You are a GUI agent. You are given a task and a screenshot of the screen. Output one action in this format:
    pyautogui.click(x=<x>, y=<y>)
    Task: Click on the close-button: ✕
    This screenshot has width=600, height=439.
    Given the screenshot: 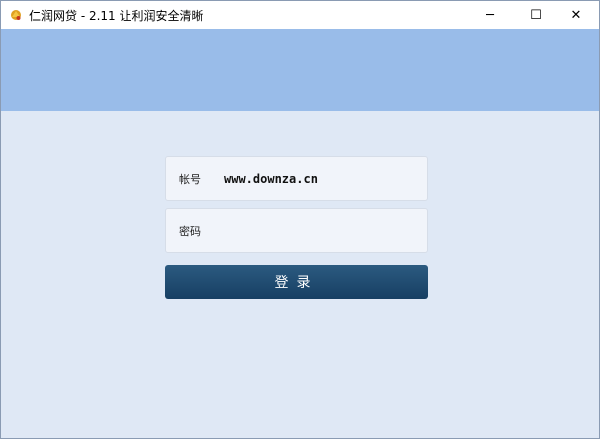 What is the action you would take?
    pyautogui.click(x=576, y=15)
    